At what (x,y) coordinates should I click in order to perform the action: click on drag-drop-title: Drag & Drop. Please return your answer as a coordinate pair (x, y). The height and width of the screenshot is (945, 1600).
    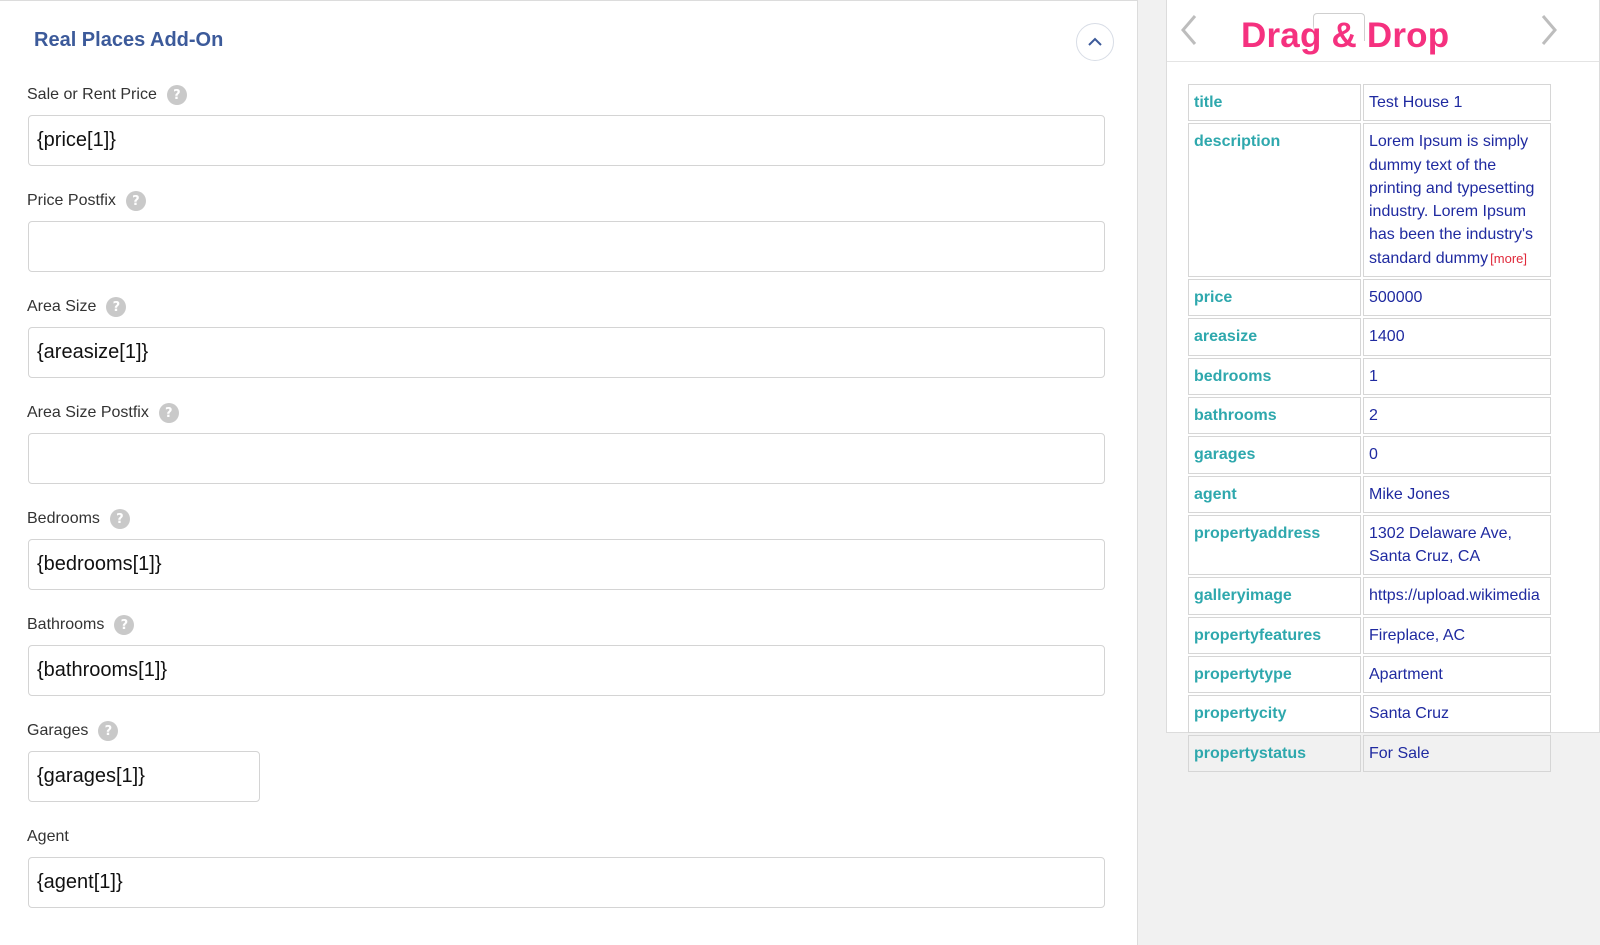
    Looking at the image, I should click on (1345, 35).